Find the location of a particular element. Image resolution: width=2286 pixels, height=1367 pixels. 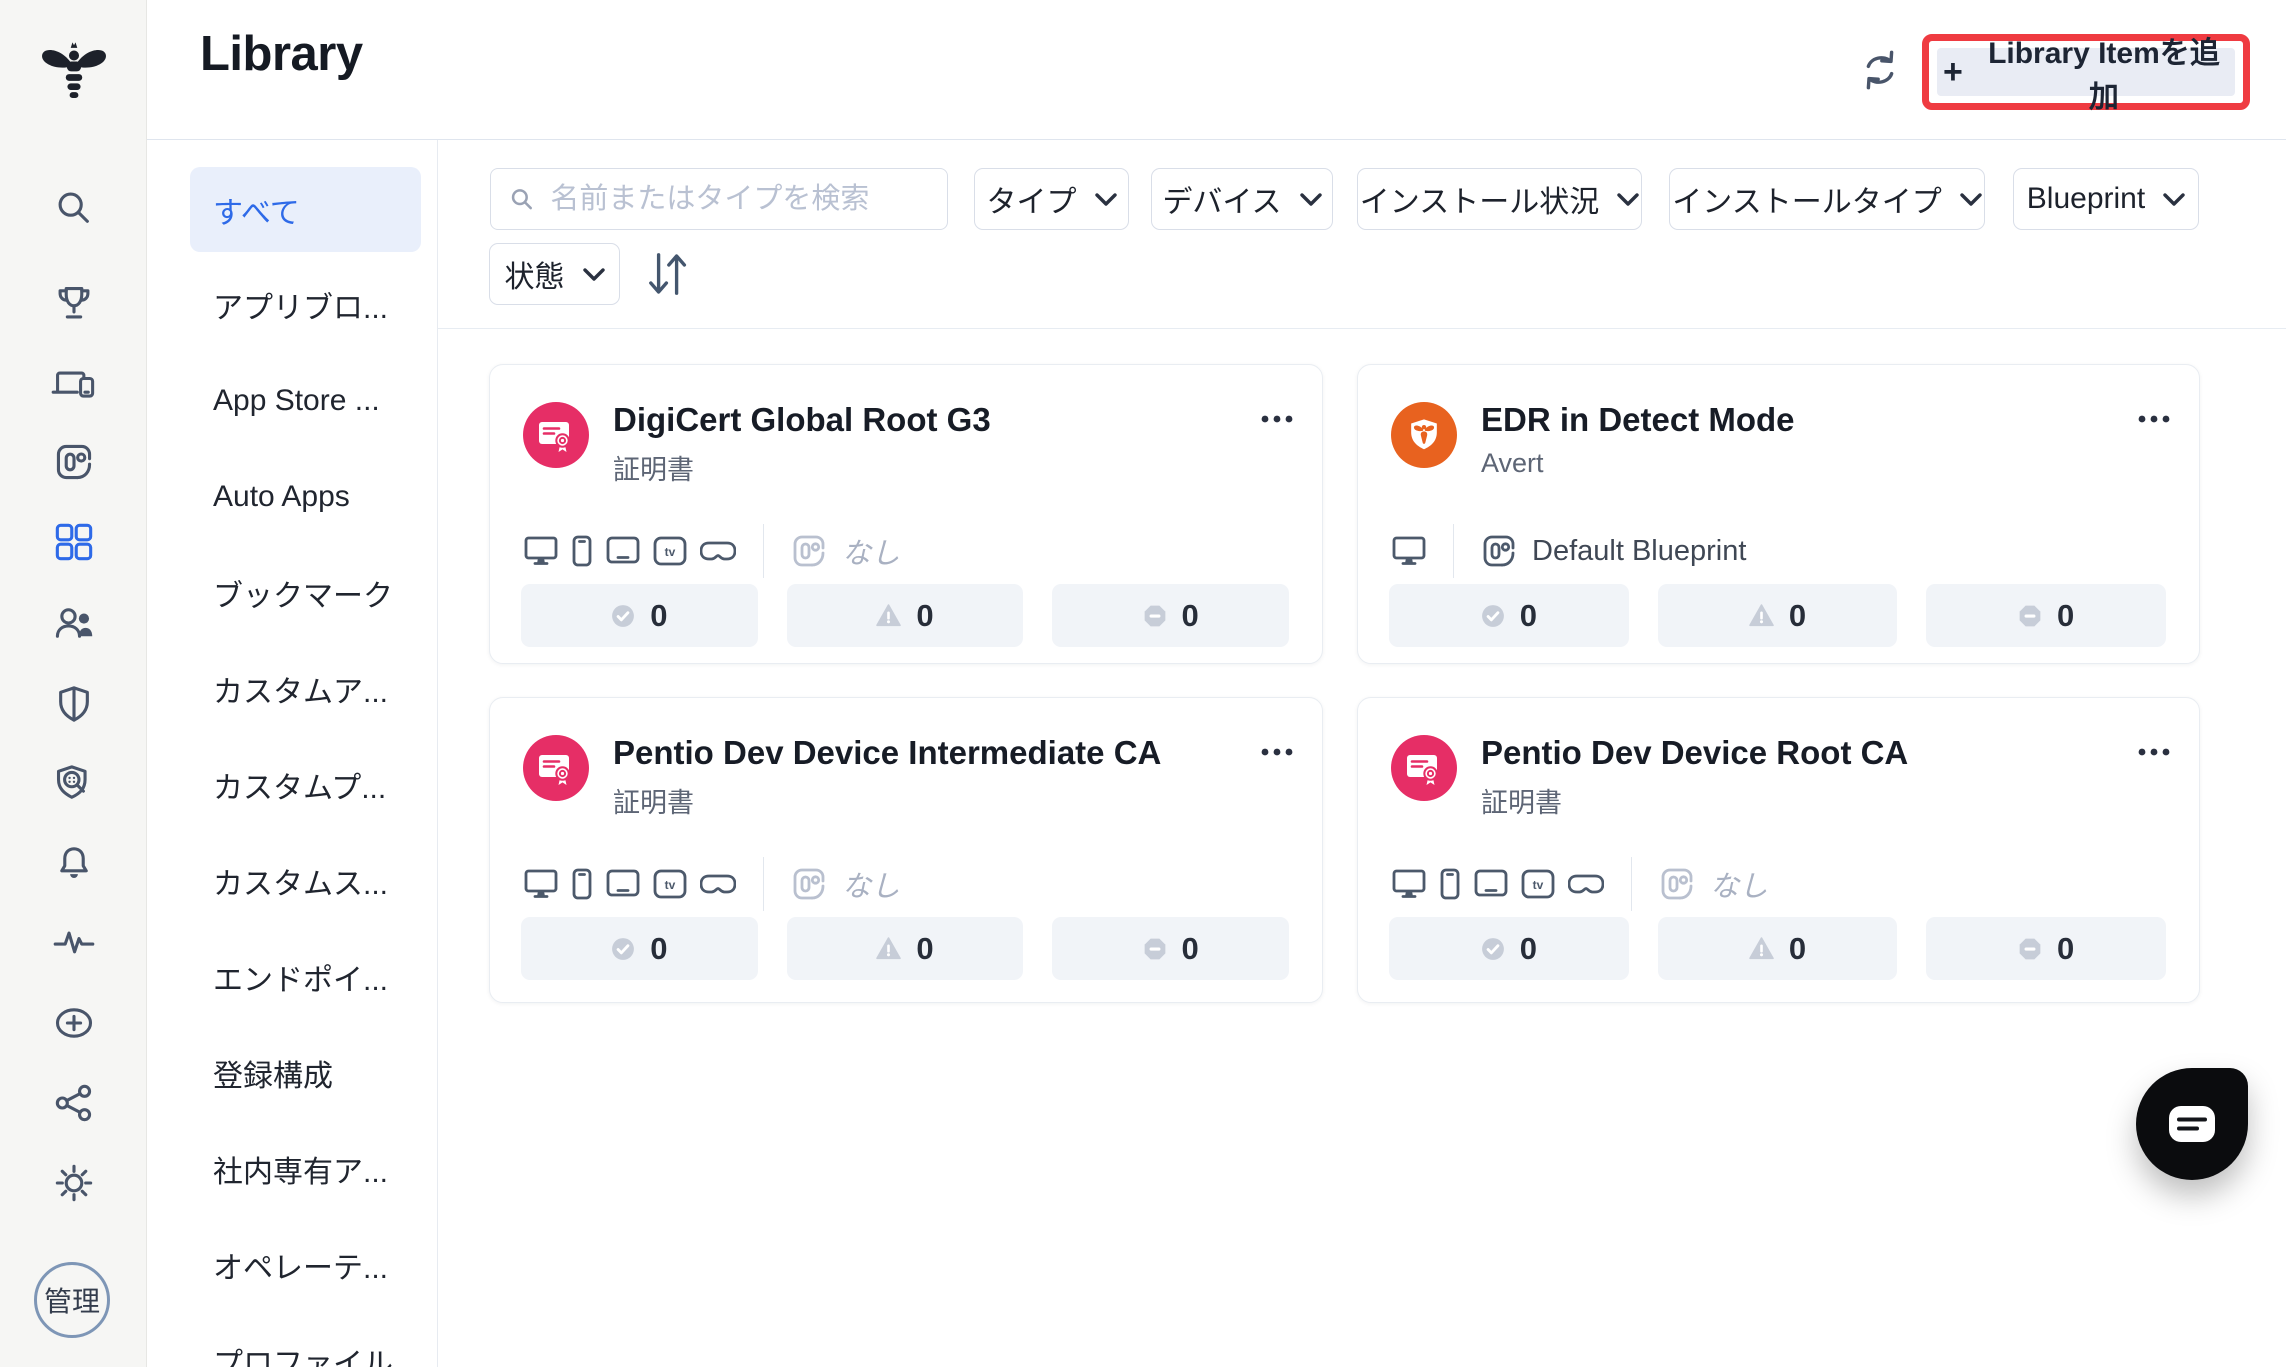

search-icon is located at coordinates (521, 199).